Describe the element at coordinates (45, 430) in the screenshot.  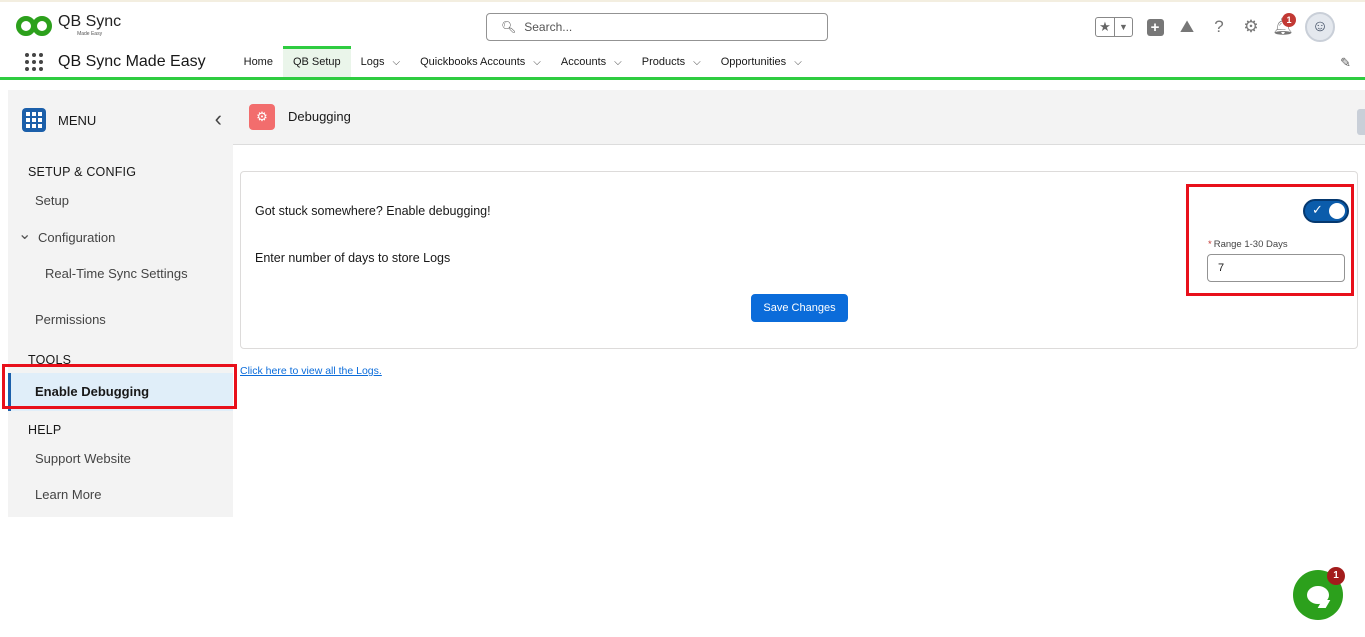
I see `section-help: HELP` at that location.